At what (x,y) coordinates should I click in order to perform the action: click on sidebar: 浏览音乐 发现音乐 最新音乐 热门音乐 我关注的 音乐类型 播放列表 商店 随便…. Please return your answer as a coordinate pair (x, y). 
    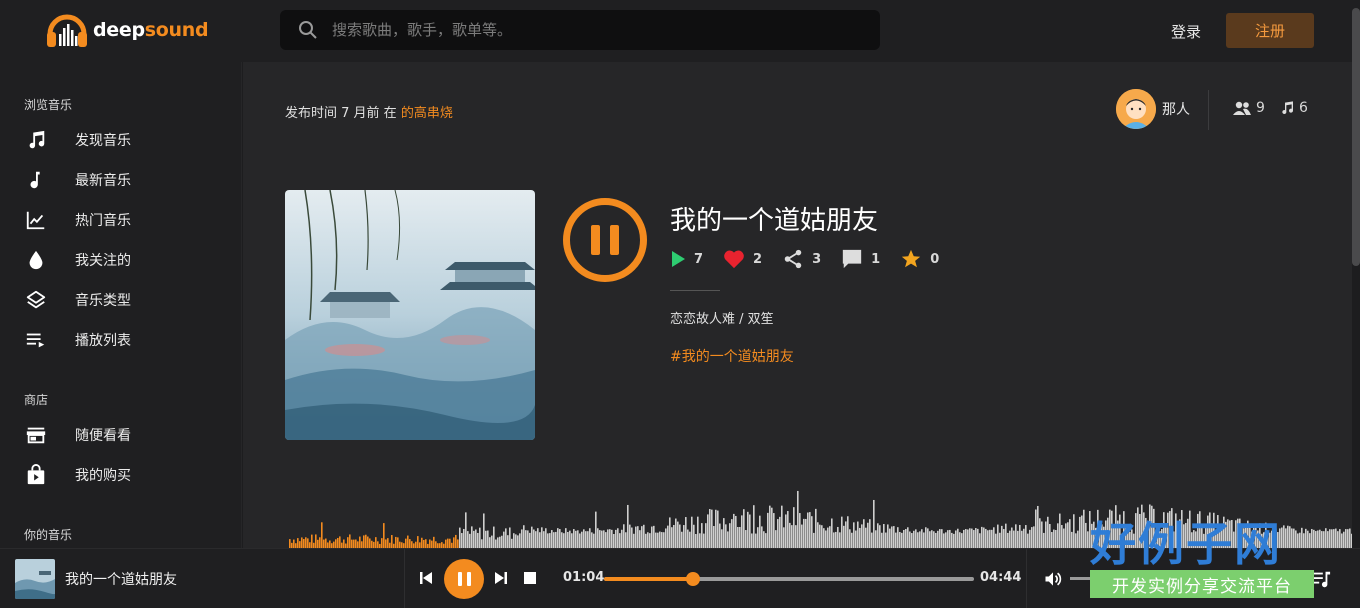
    Looking at the image, I should click on (121, 305).